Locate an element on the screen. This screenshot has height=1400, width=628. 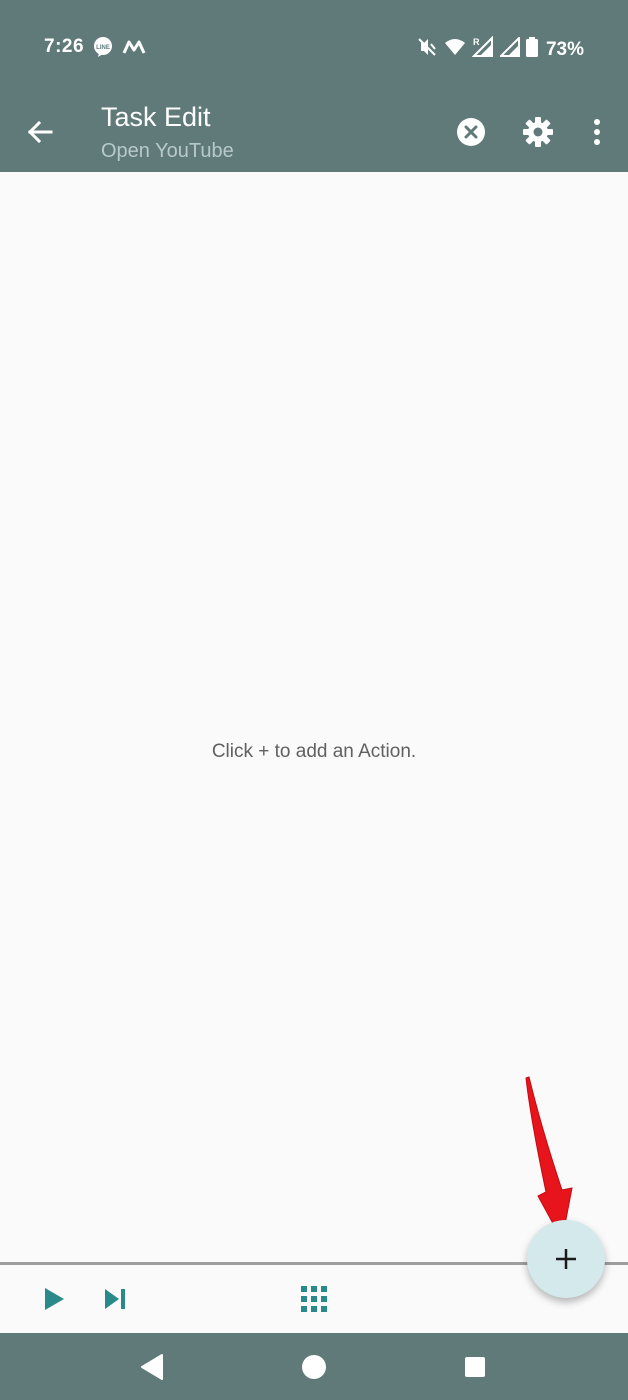
gear-icon is located at coordinates (538, 132).